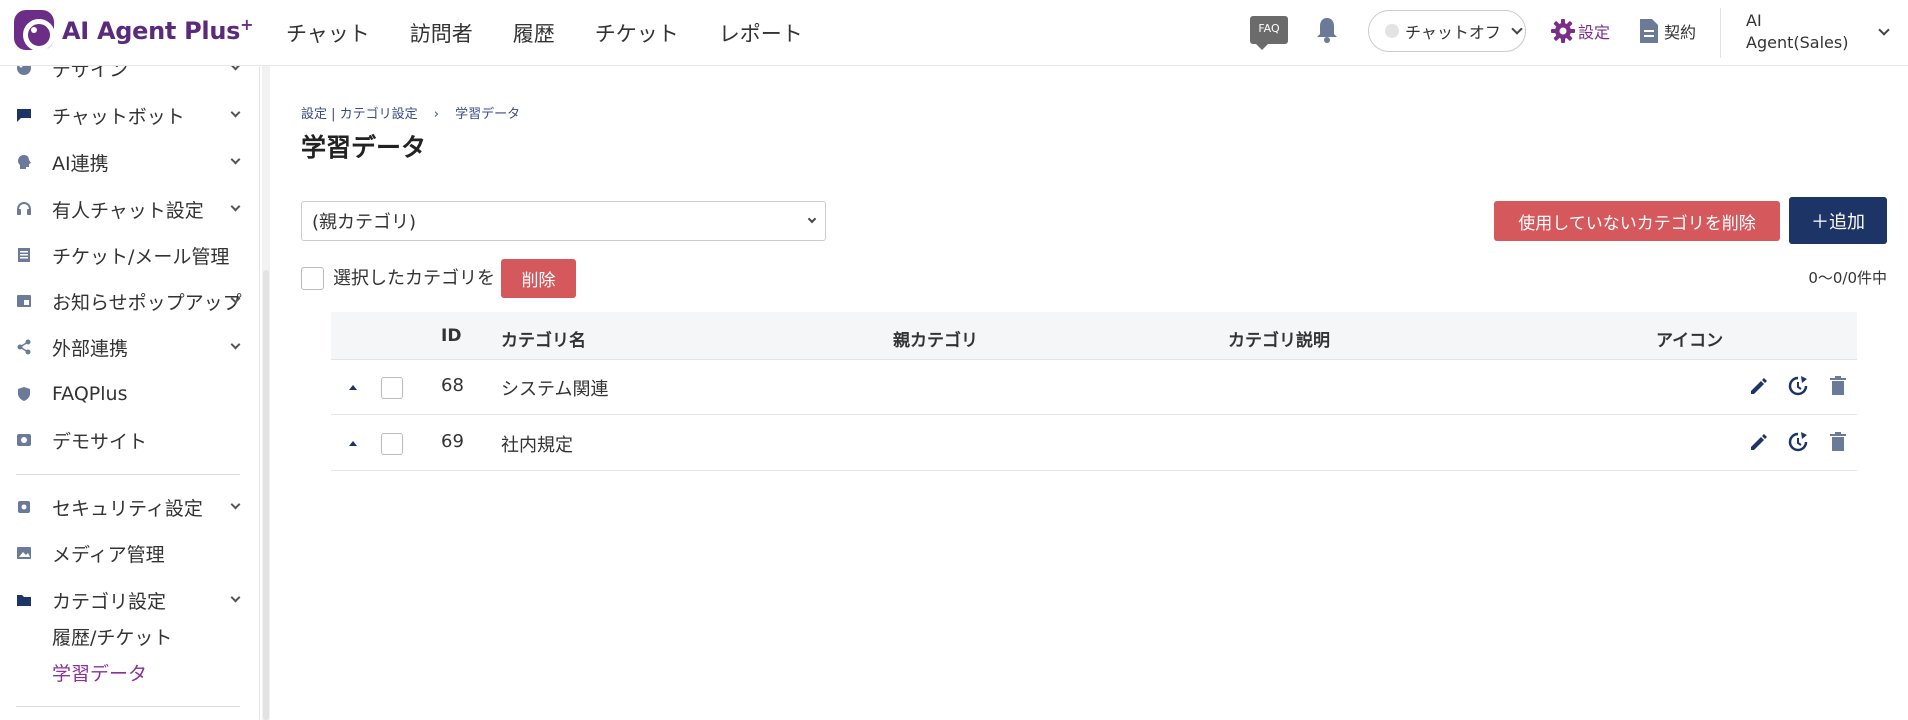 The height and width of the screenshot is (720, 1908). I want to click on brand-name: AI Agent Plus+, so click(158, 30).